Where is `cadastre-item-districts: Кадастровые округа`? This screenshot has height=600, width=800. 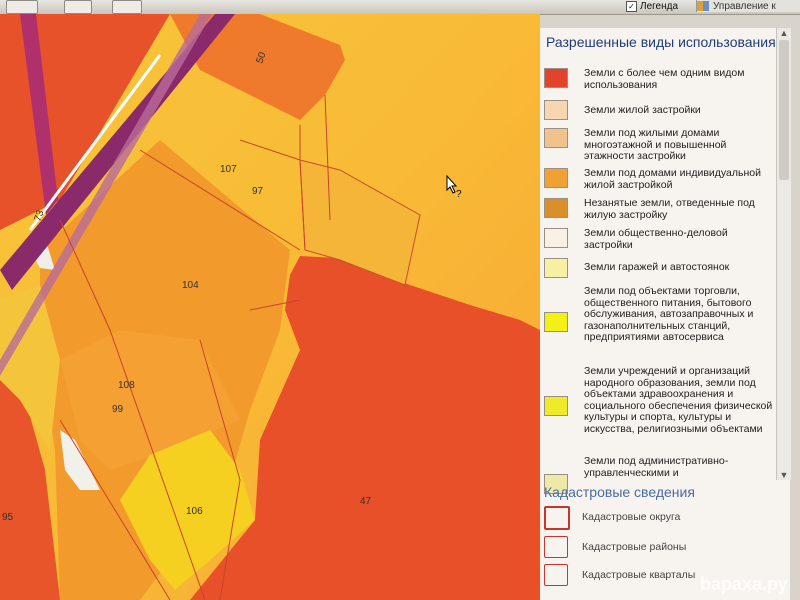
cadastre-item-districts: Кадастровые округа is located at coordinates (659, 518).